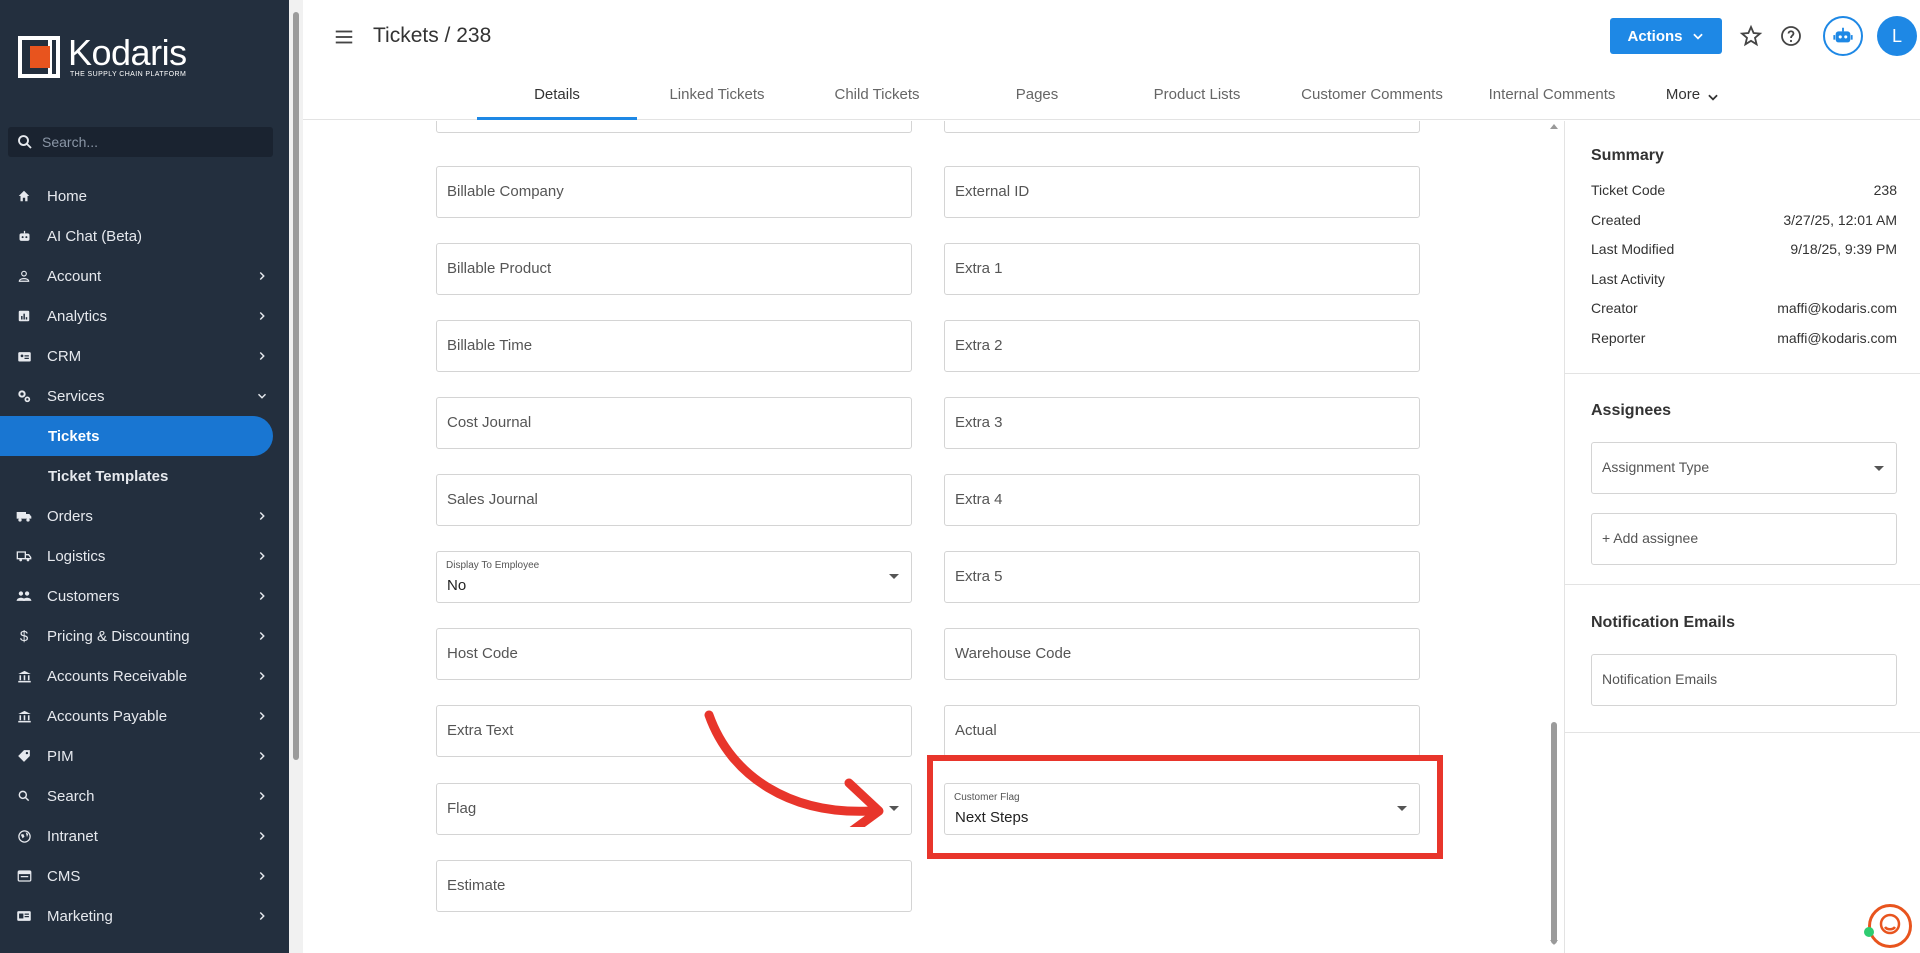  I want to click on sidebar-item-pricing: $ Pricing & Discounting, so click(144, 636).